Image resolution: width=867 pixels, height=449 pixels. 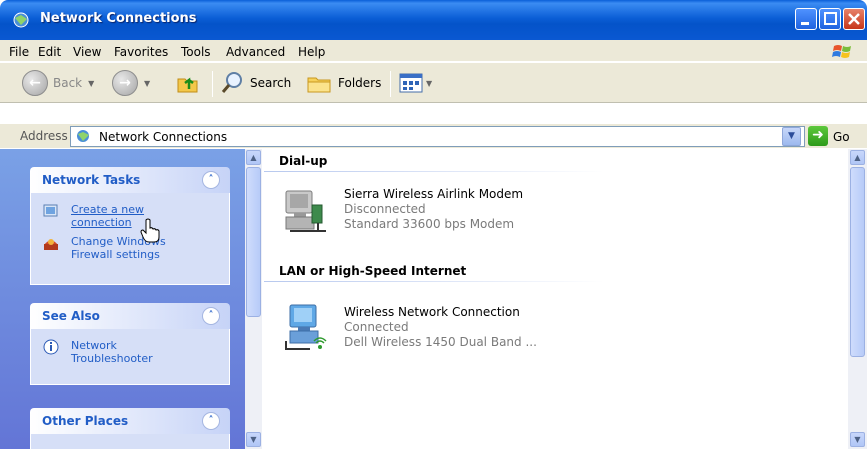 I want to click on maximize-icon, so click(x=830, y=18).